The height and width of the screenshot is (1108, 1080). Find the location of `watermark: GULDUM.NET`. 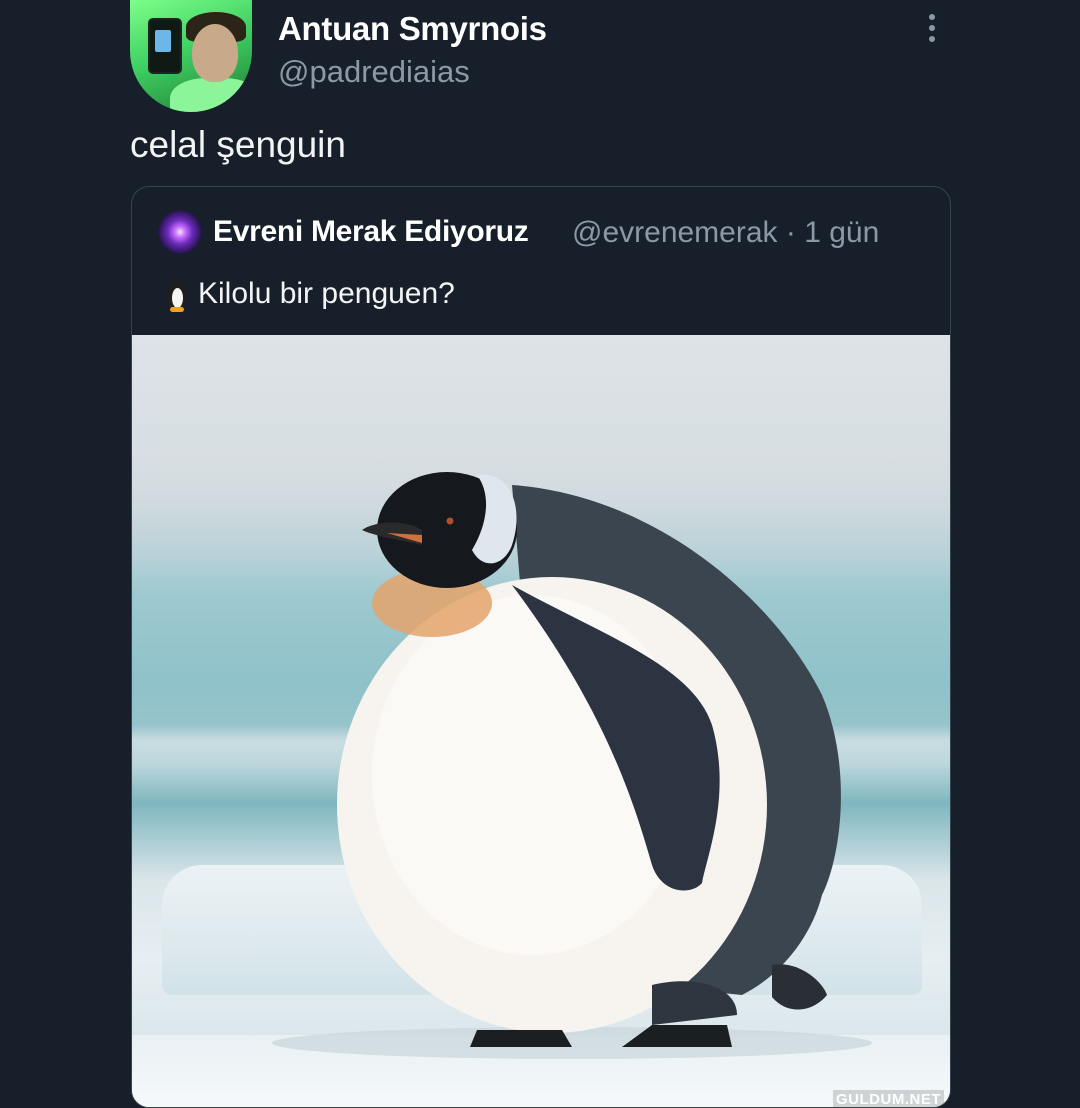

watermark: GULDUM.NET is located at coordinates (888, 1098).